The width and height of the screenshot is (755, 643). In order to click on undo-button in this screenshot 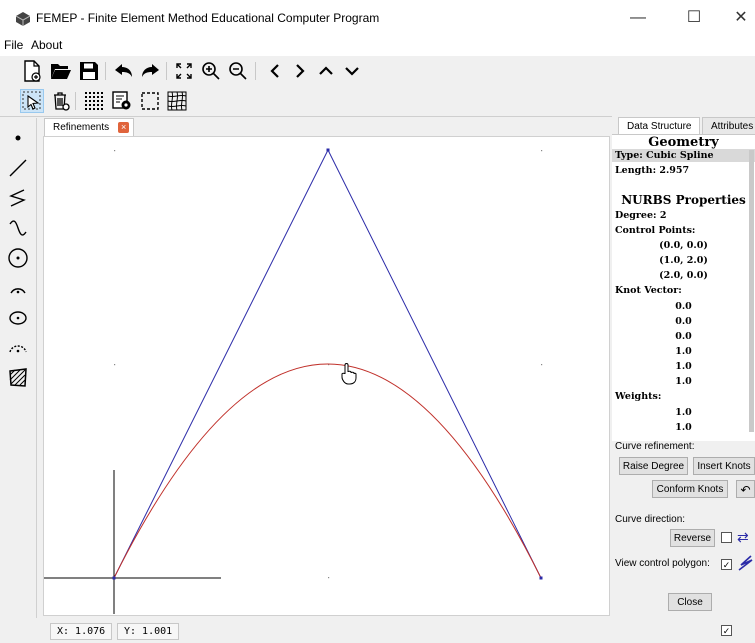, I will do `click(124, 71)`.